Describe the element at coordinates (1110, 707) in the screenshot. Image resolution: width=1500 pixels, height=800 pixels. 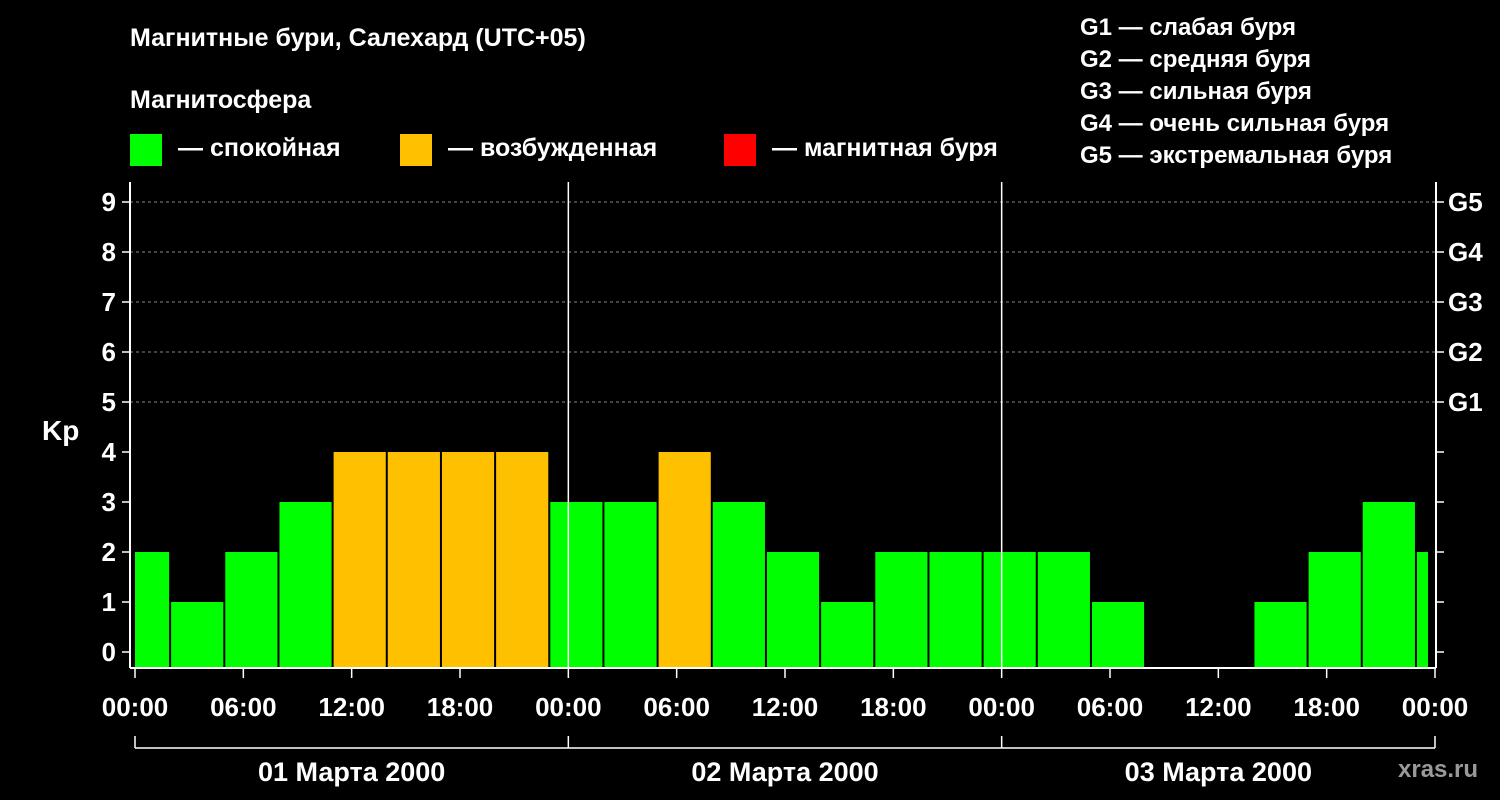
I see `x-tick-label-9: 06:00` at that location.